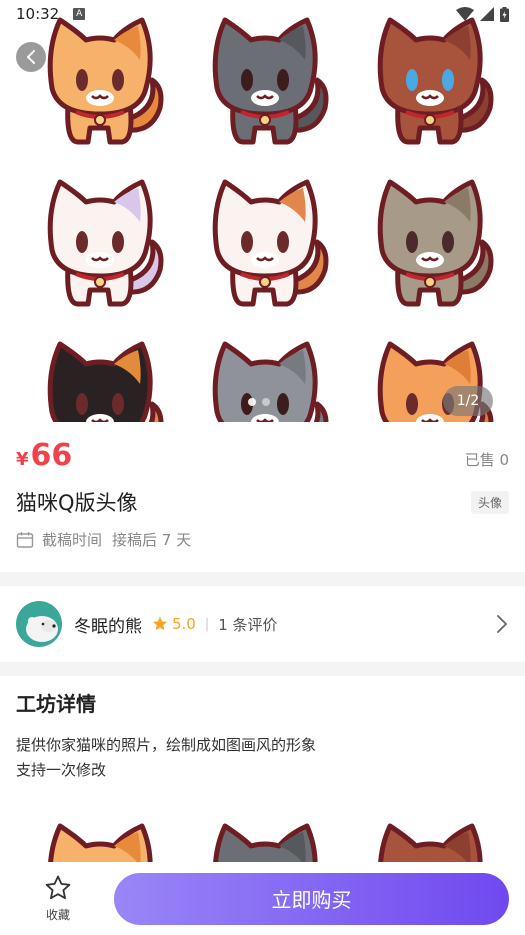  What do you see at coordinates (77, 503) in the screenshot?
I see `product-title: 猫咪Q版头像` at bounding box center [77, 503].